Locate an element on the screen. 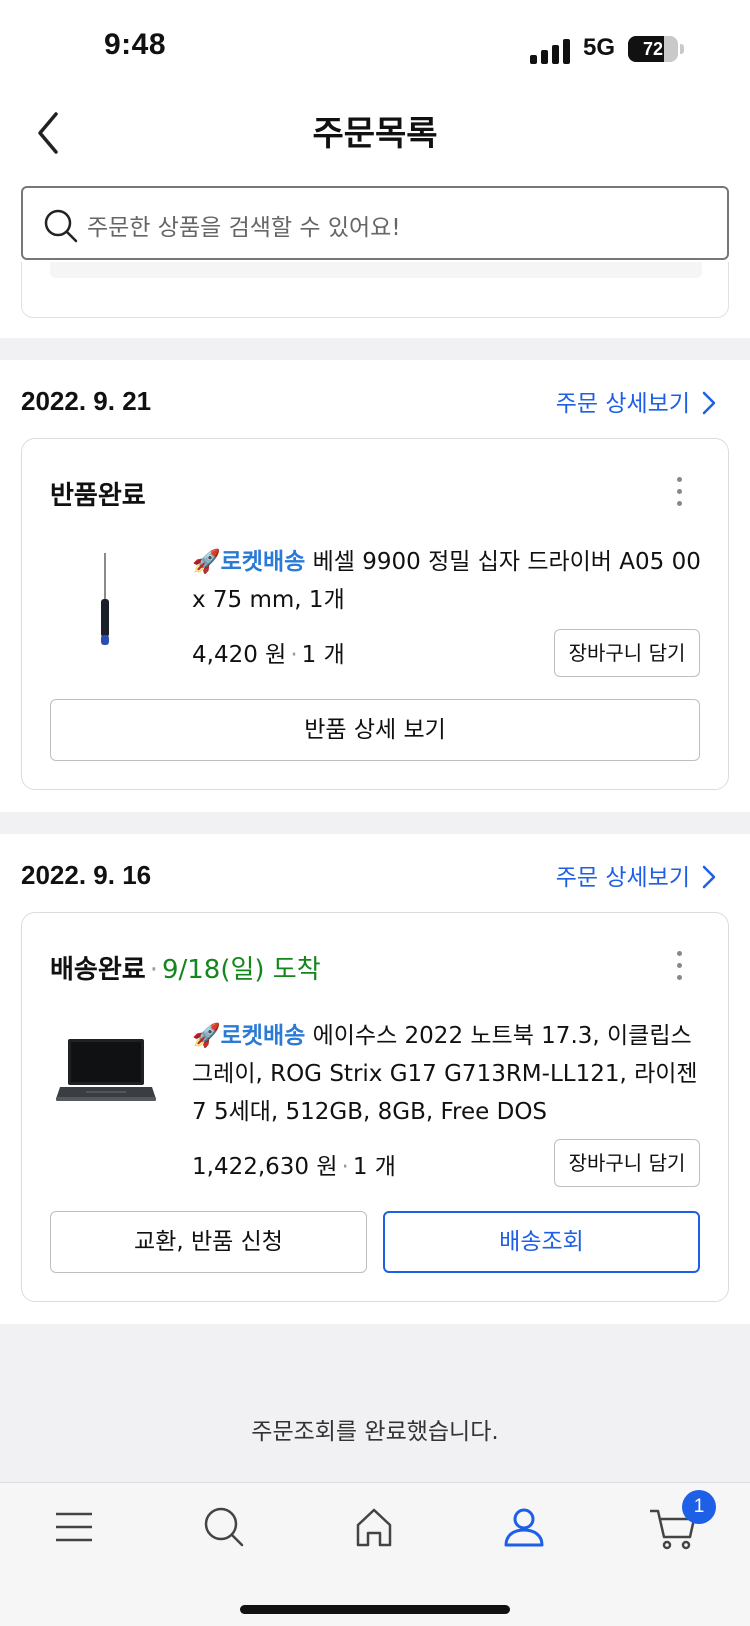 This screenshot has width=750, height=1626. order-status: 반품완료 is located at coordinates (98, 496).